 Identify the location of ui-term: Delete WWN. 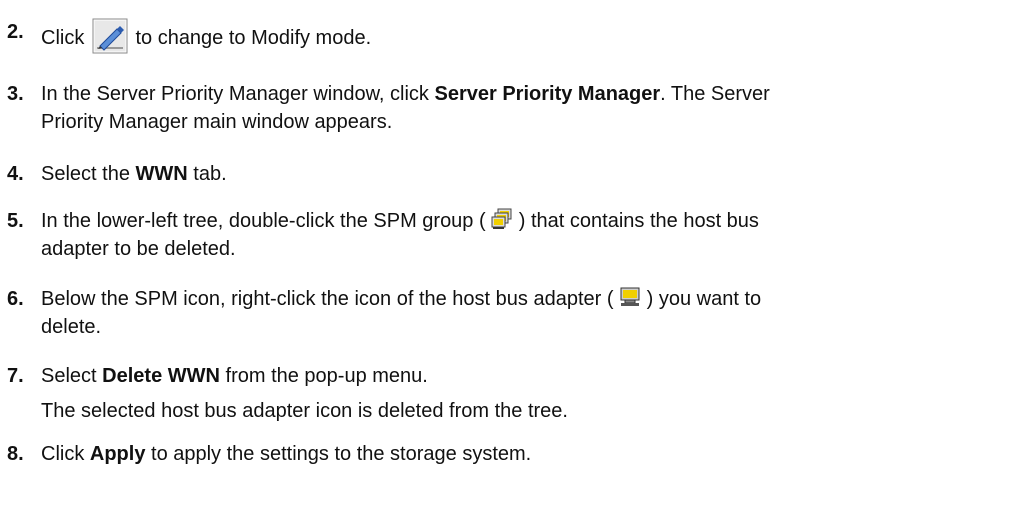
(161, 376).